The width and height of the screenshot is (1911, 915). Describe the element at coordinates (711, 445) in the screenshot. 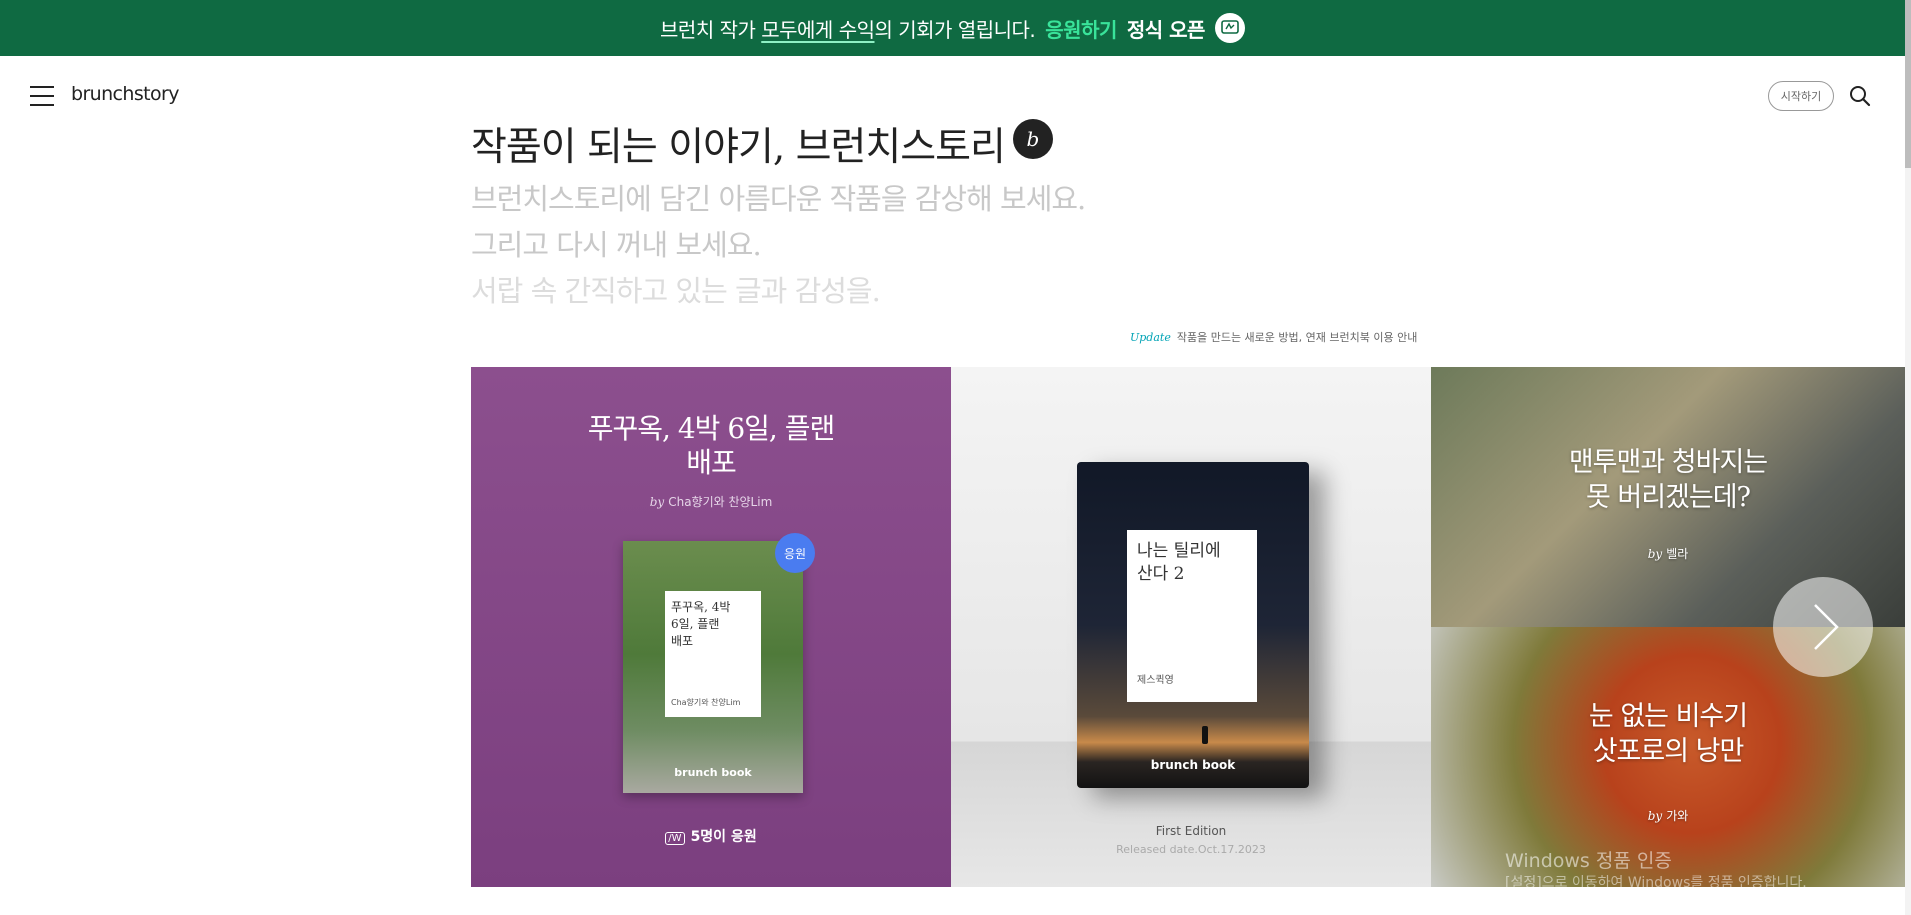

I see `card-title: 푸꾸옥, 4박 6일, 플랜 배포` at that location.